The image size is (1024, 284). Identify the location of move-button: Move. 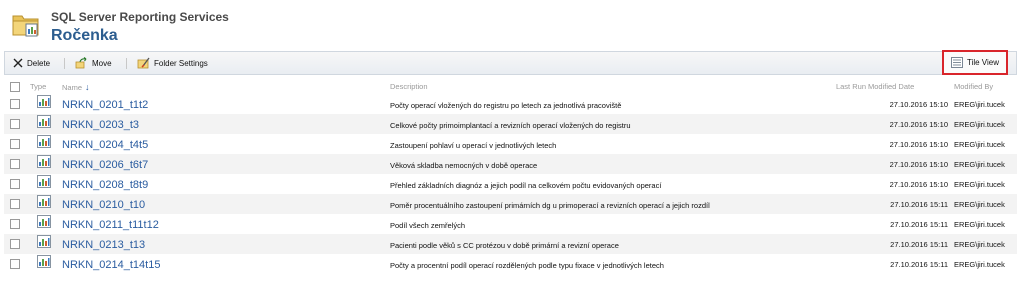
(93, 63).